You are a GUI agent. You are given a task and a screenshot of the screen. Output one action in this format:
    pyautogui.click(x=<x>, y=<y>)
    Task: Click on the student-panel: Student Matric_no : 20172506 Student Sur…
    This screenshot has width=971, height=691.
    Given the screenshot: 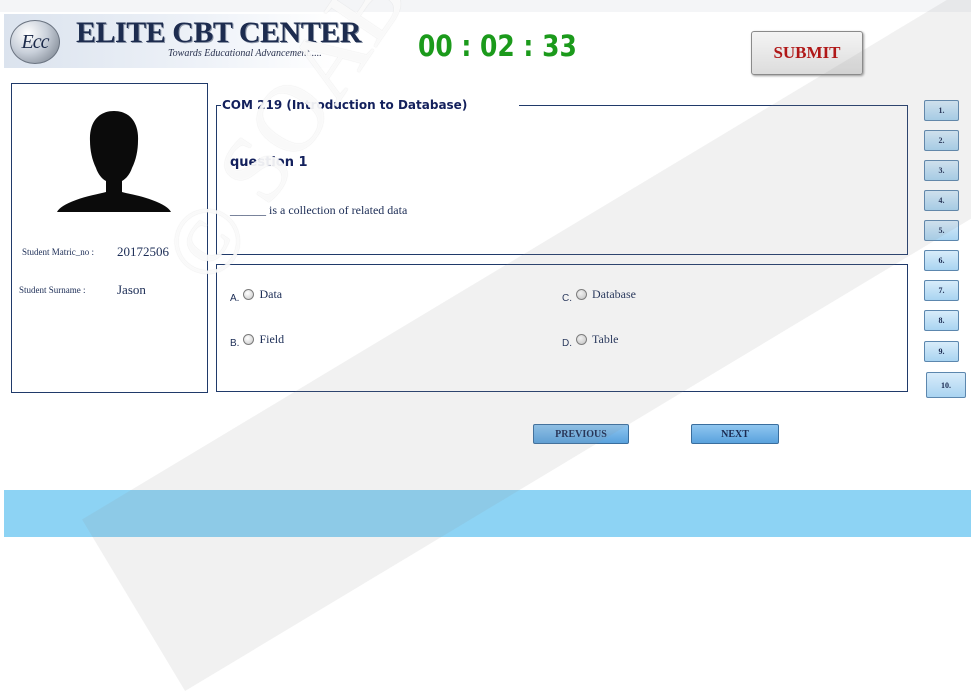 What is the action you would take?
    pyautogui.click(x=109, y=238)
    